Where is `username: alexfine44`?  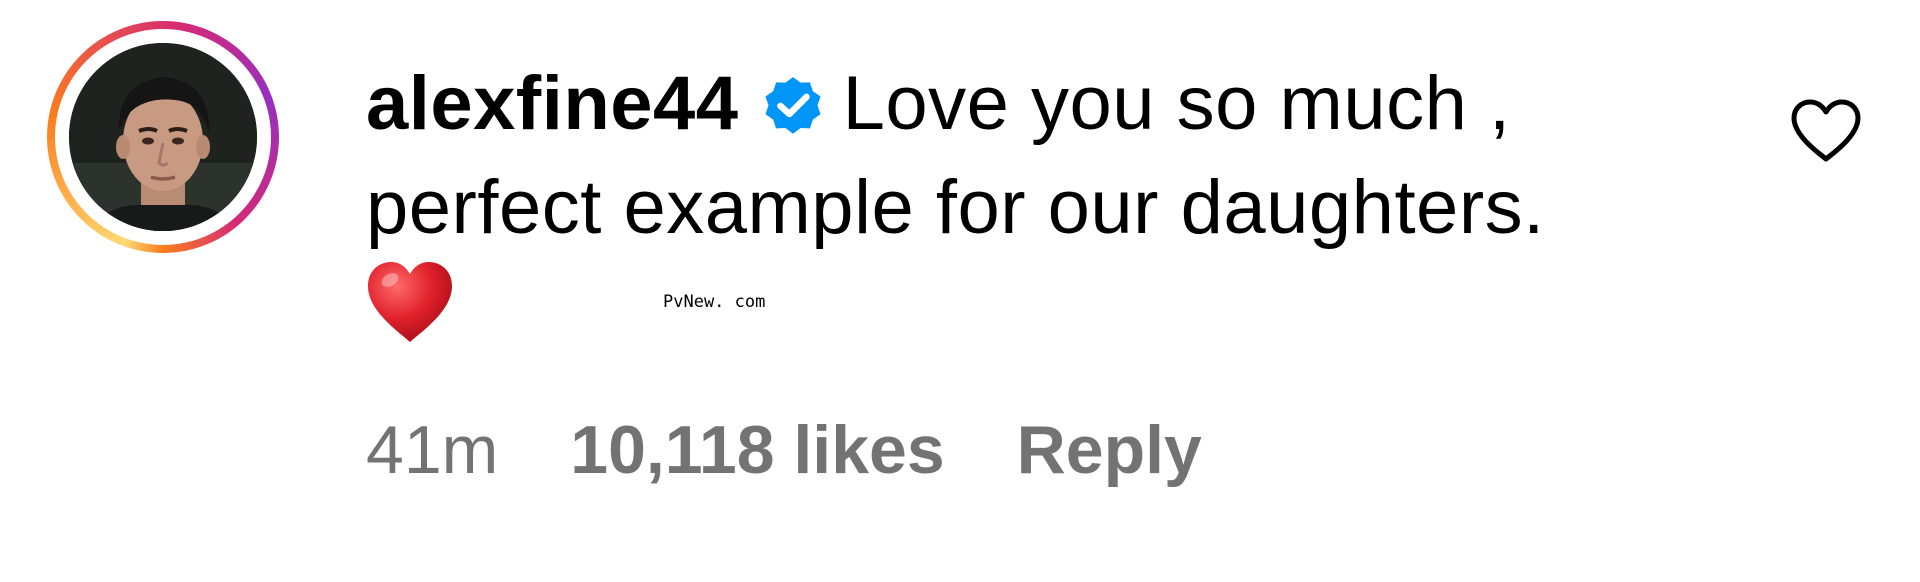
username: alexfine44 is located at coordinates (552, 103).